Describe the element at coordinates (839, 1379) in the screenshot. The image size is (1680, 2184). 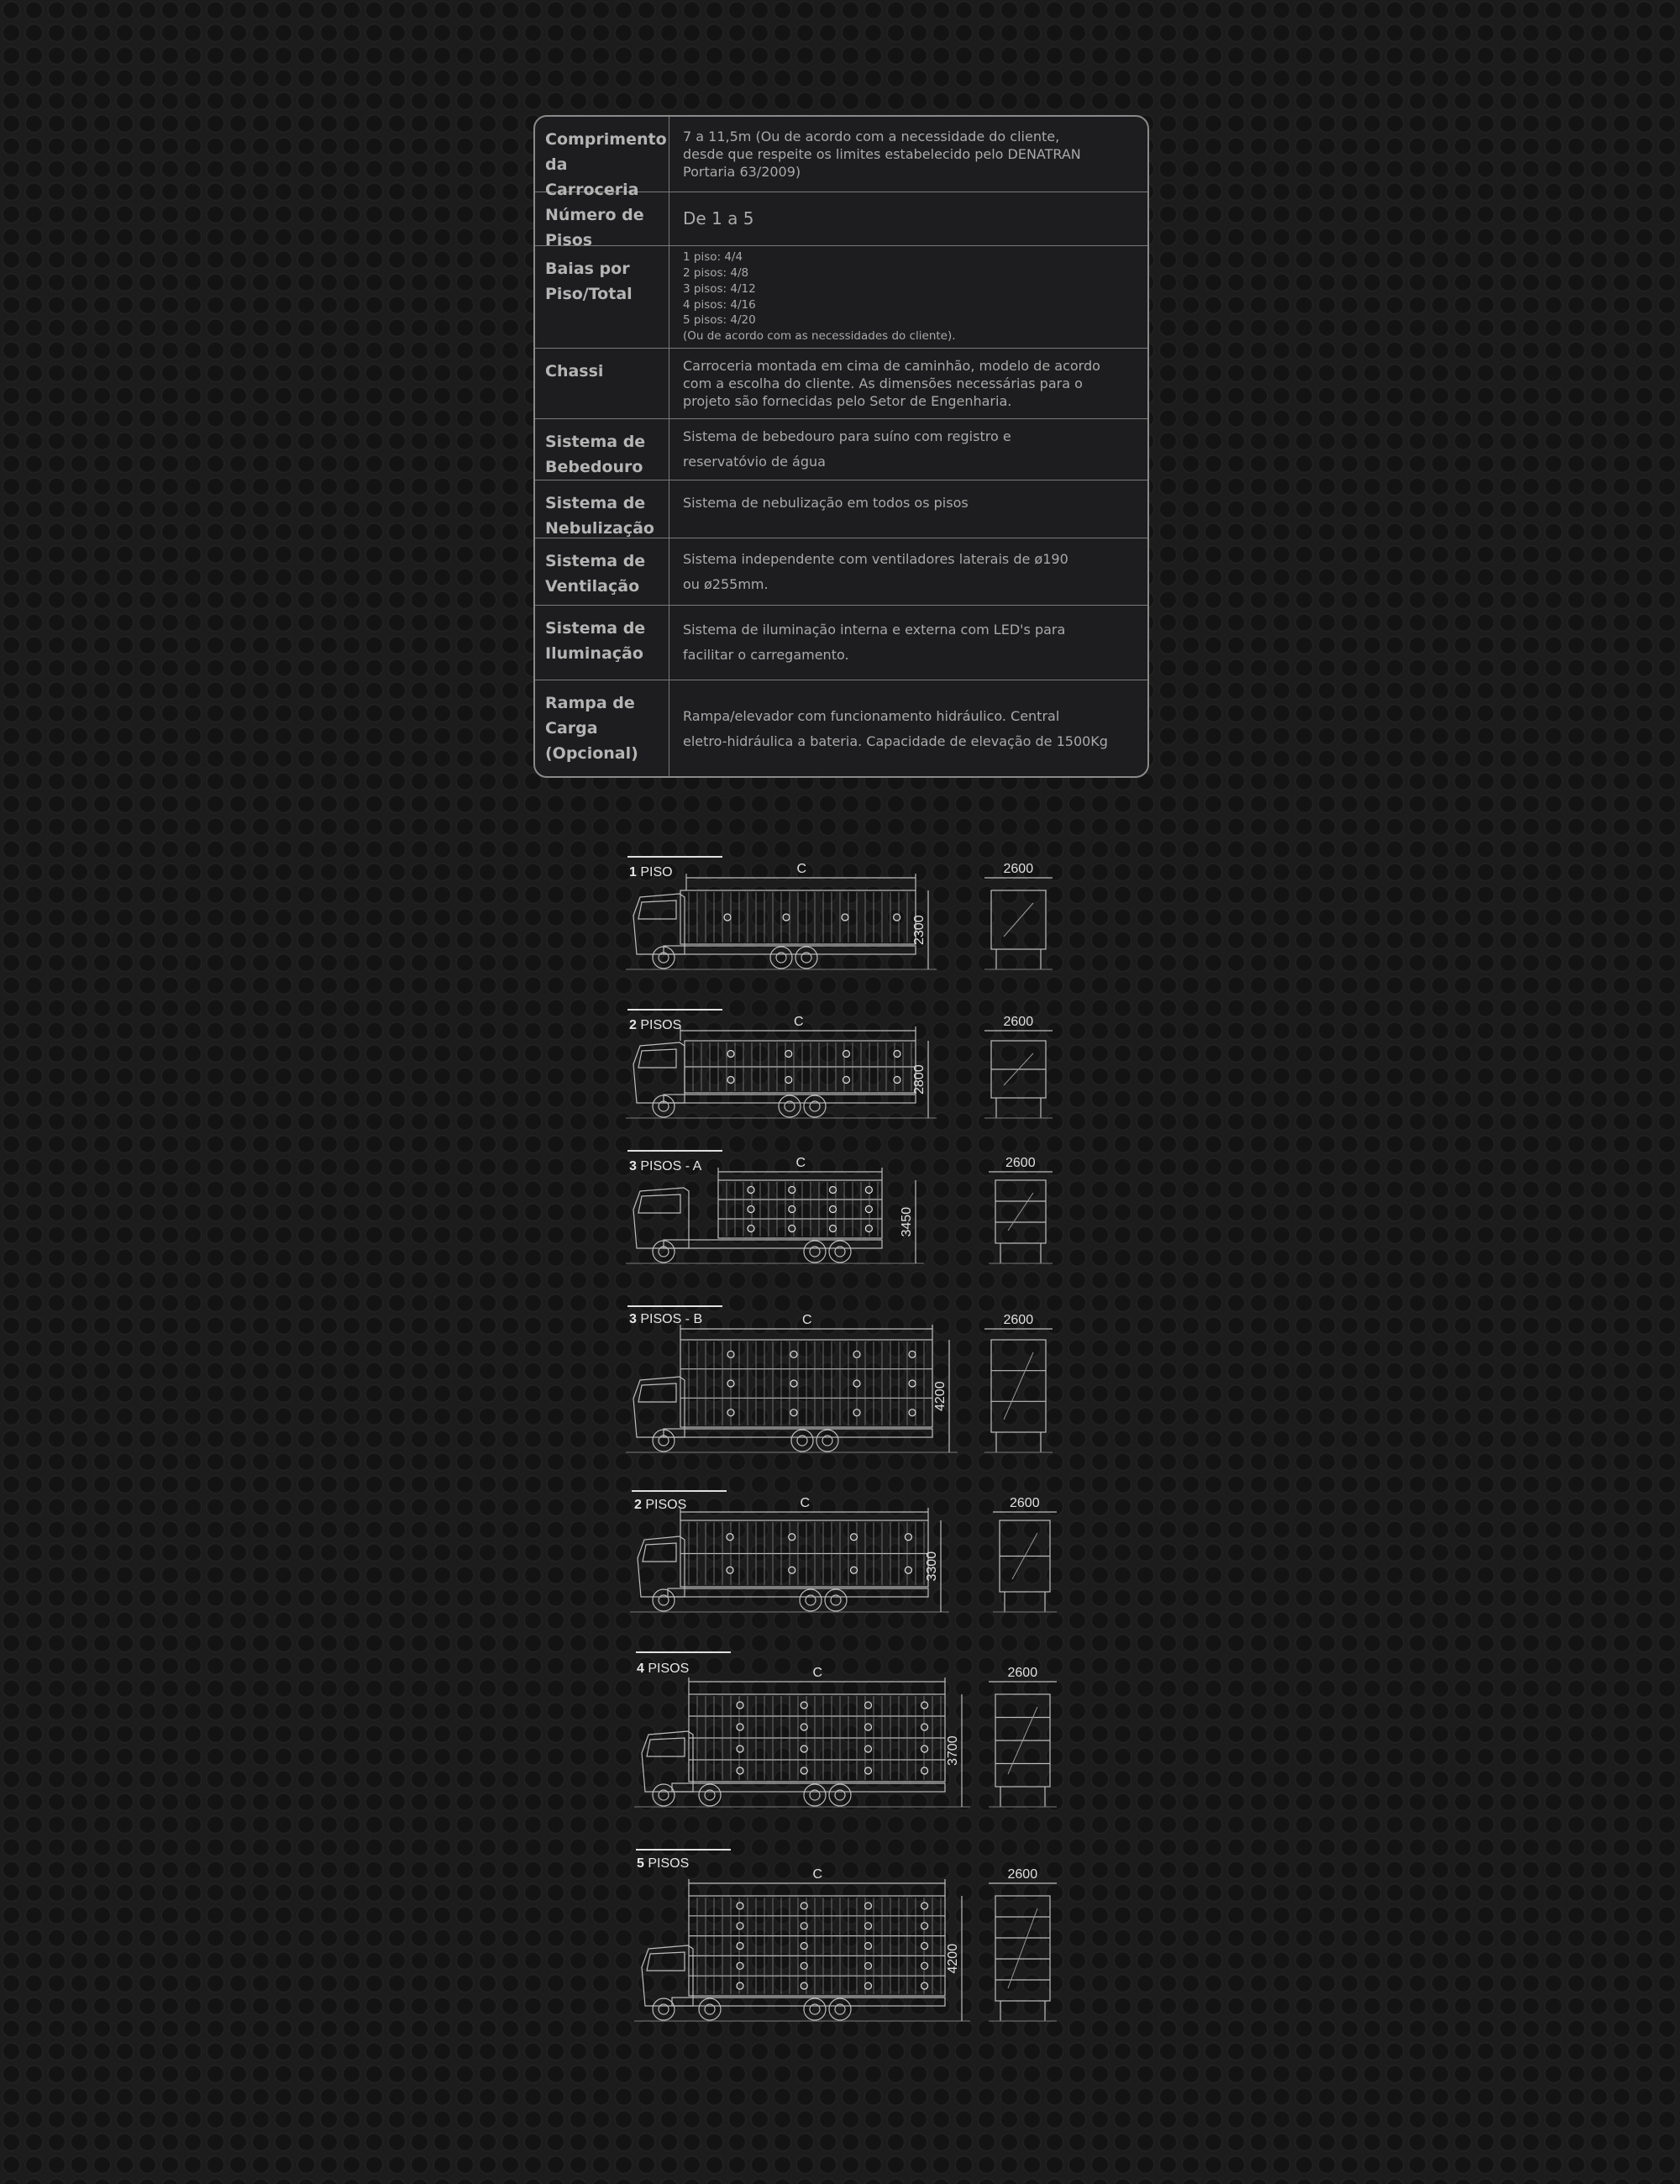
I see `truck-drawing: C 4200 2600` at that location.